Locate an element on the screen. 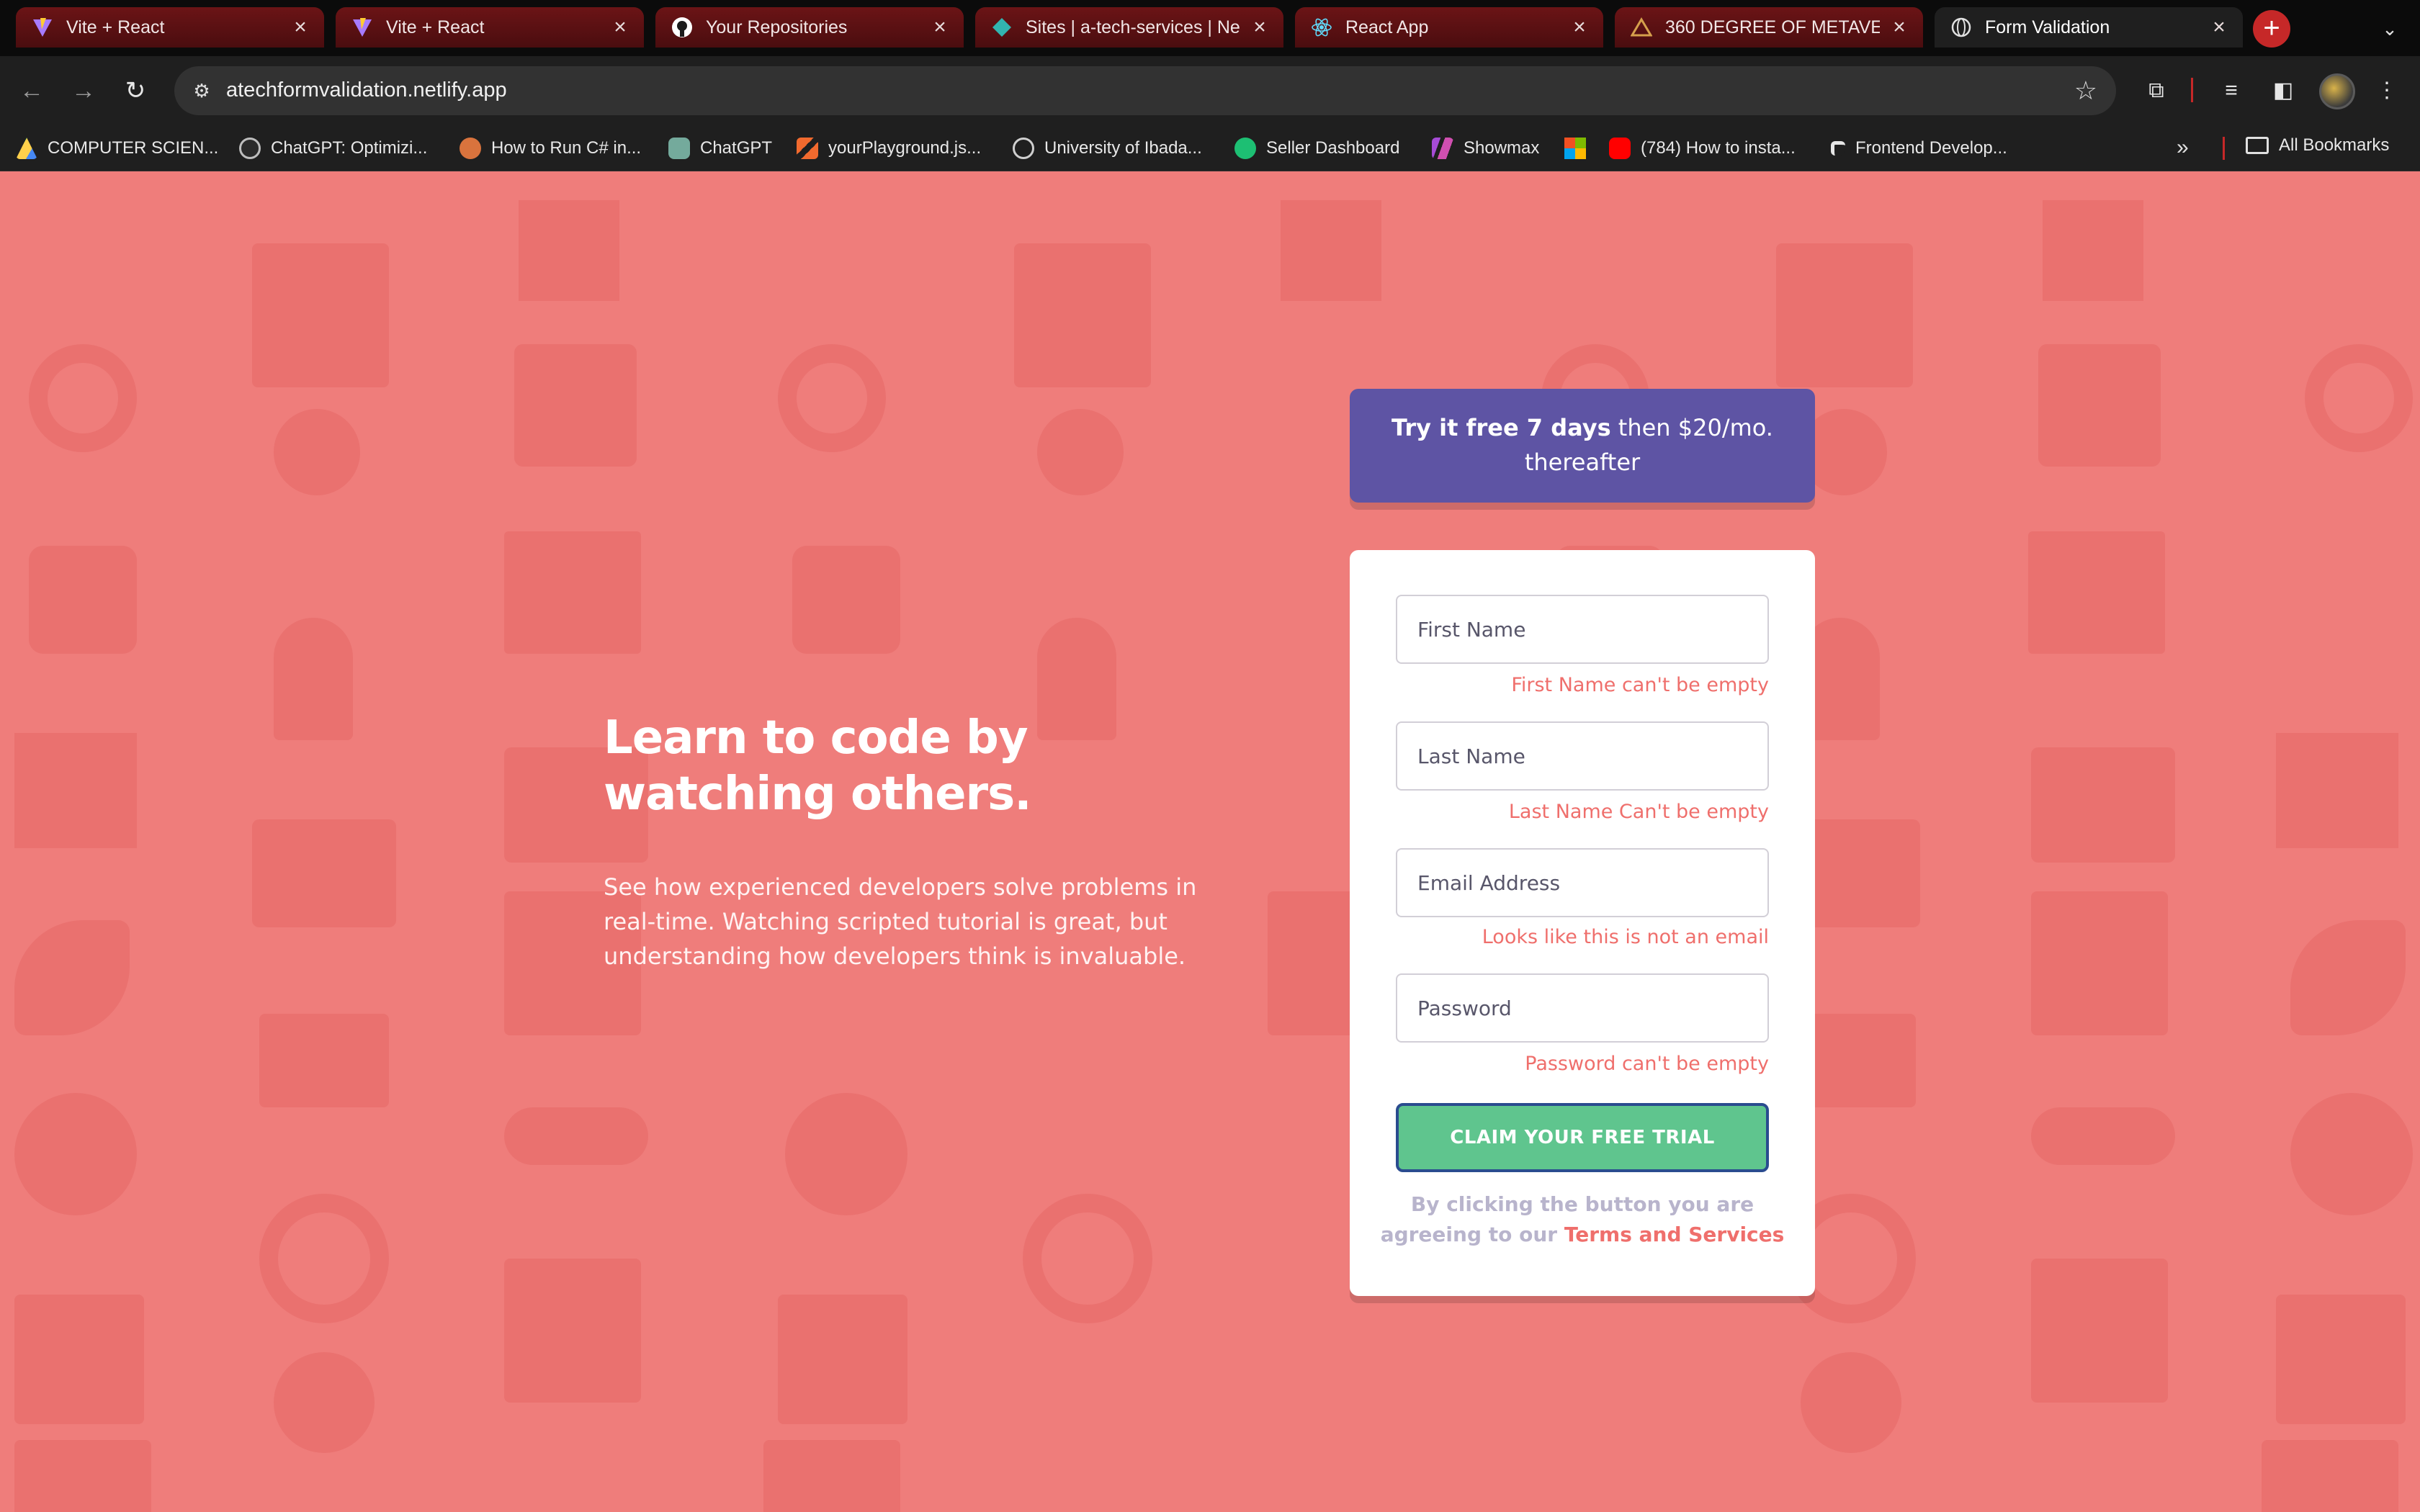  bookmark-item: Showmax is located at coordinates (1486, 148).